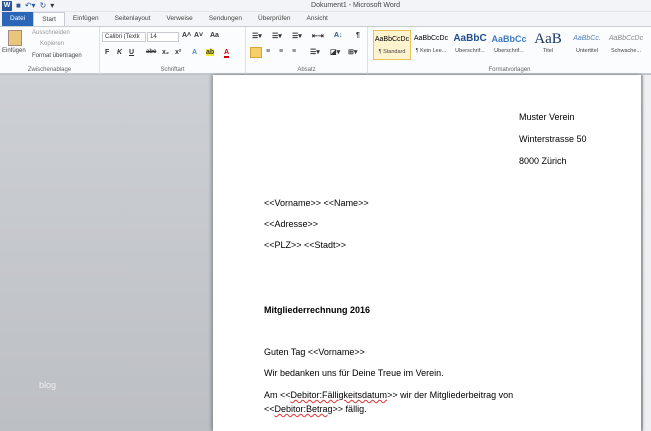  I want to click on grow-font-button: A˄, so click(186, 35).